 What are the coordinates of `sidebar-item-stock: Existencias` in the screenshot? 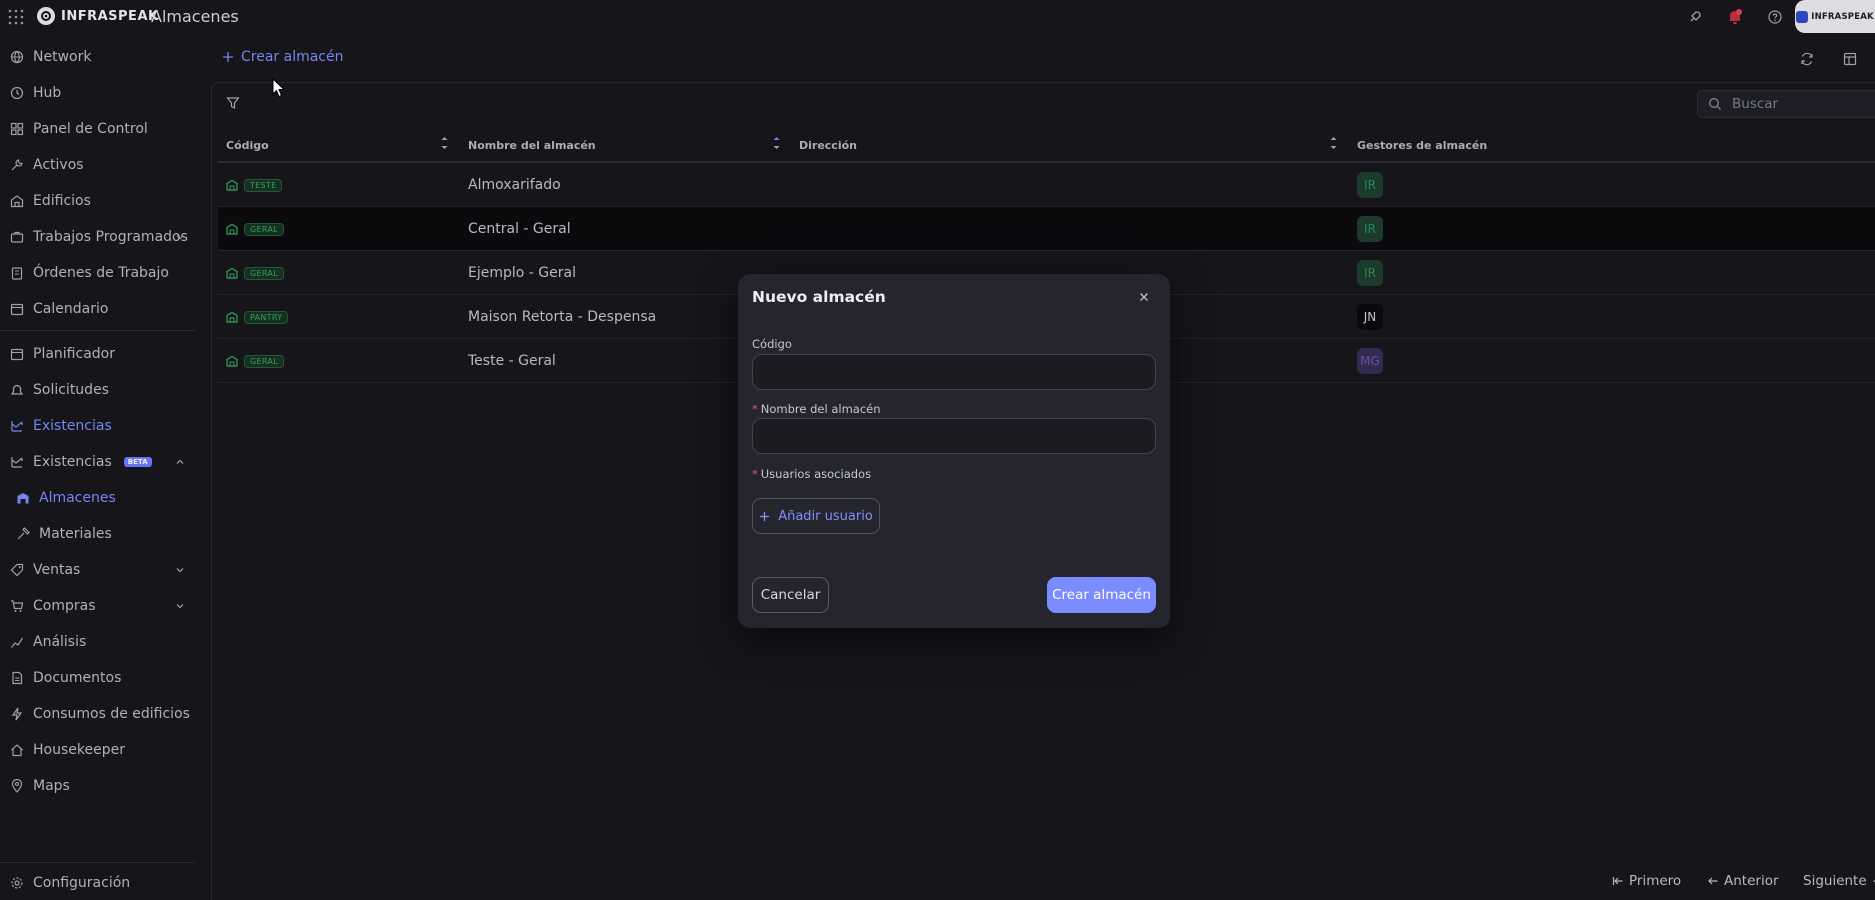 It's located at (97, 426).